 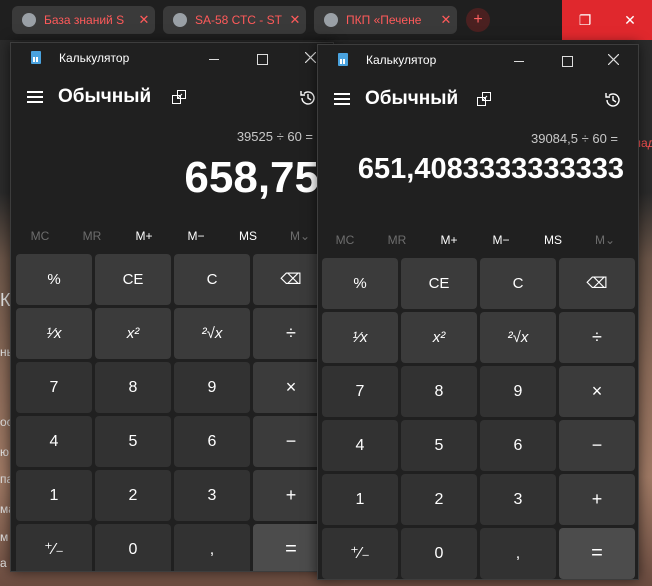 I want to click on close-button, so click(x=613, y=60).